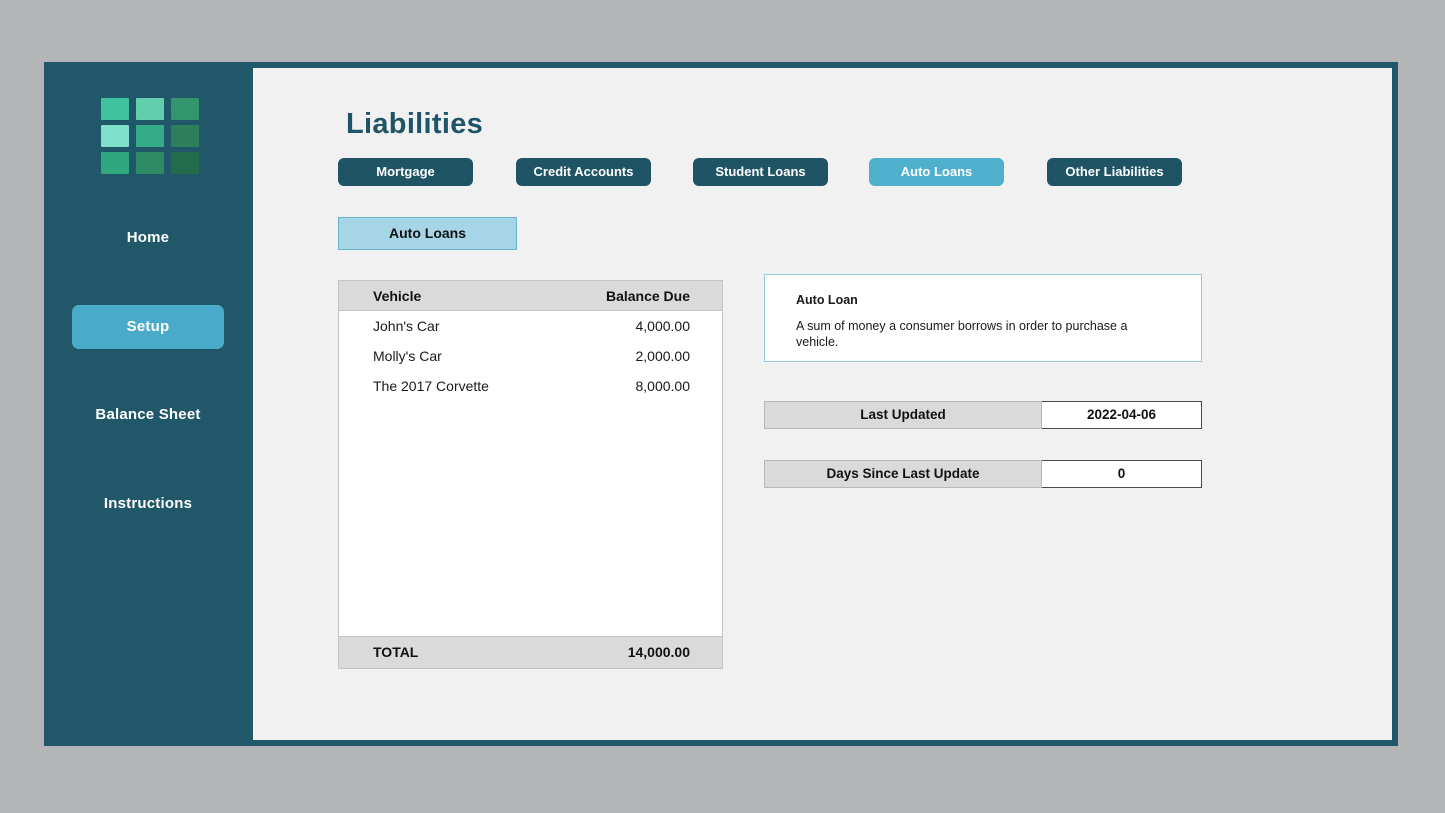 The width and height of the screenshot is (1445, 813). I want to click on sidebar-item-balance-sheet: Balance Sheet, so click(148, 415).